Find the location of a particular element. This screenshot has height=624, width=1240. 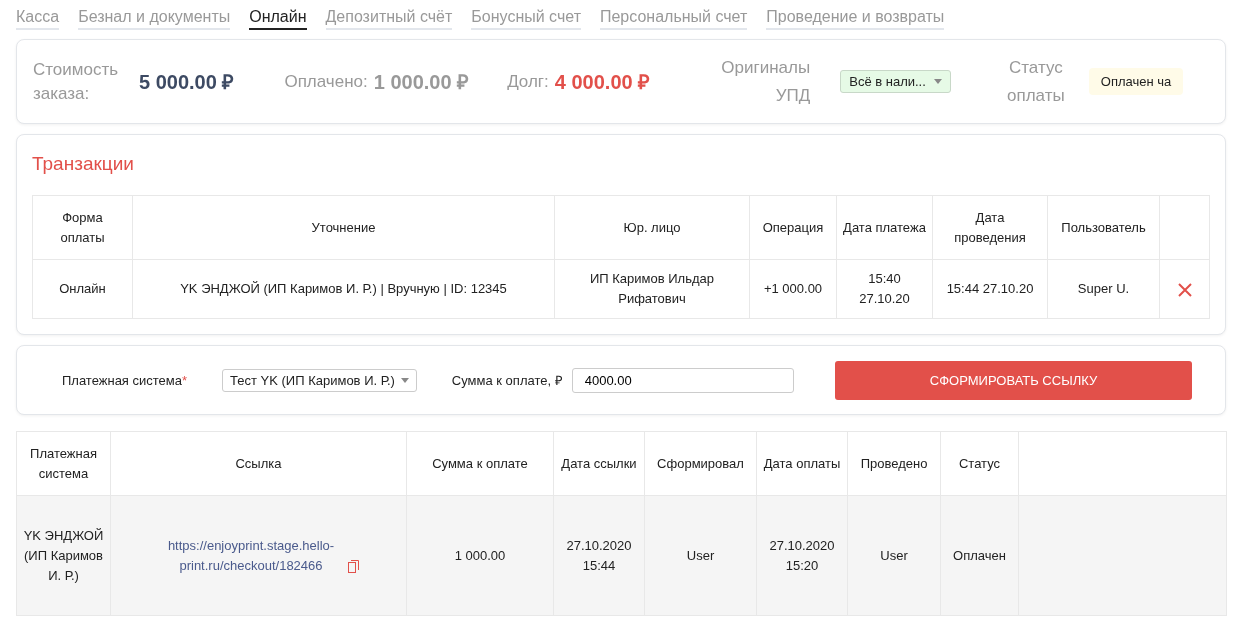

table-cell: 15:44 27.10.20 is located at coordinates (990, 289).